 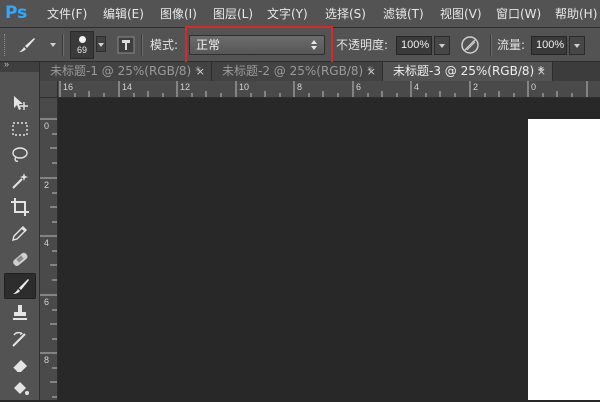 I want to click on ruler-label: 14, so click(x=127, y=87).